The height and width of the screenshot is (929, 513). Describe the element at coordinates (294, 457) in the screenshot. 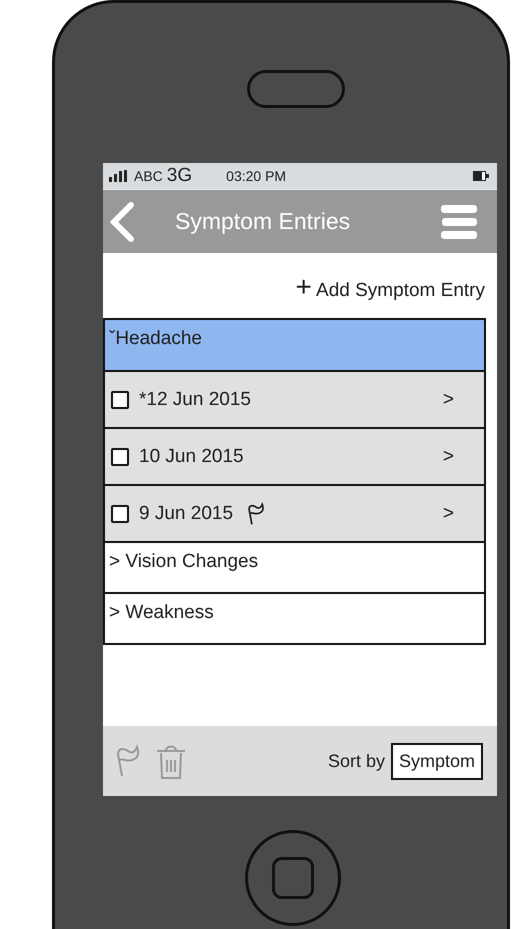

I see `entry-row: 10 Jun 2015 >` at that location.